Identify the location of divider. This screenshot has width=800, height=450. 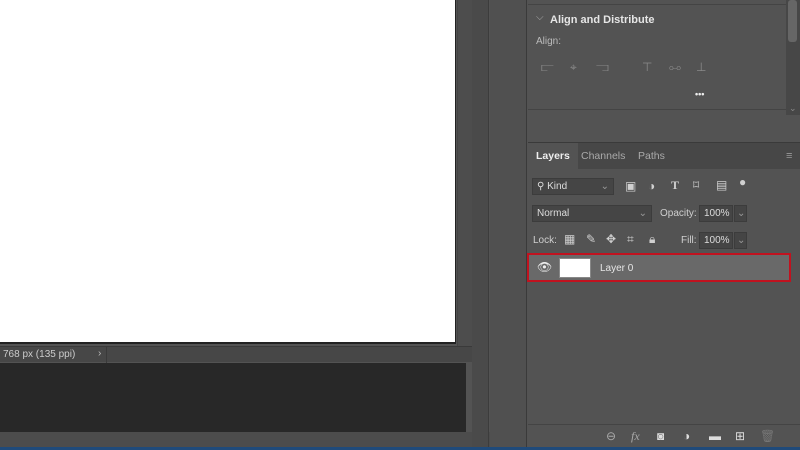
(106, 355).